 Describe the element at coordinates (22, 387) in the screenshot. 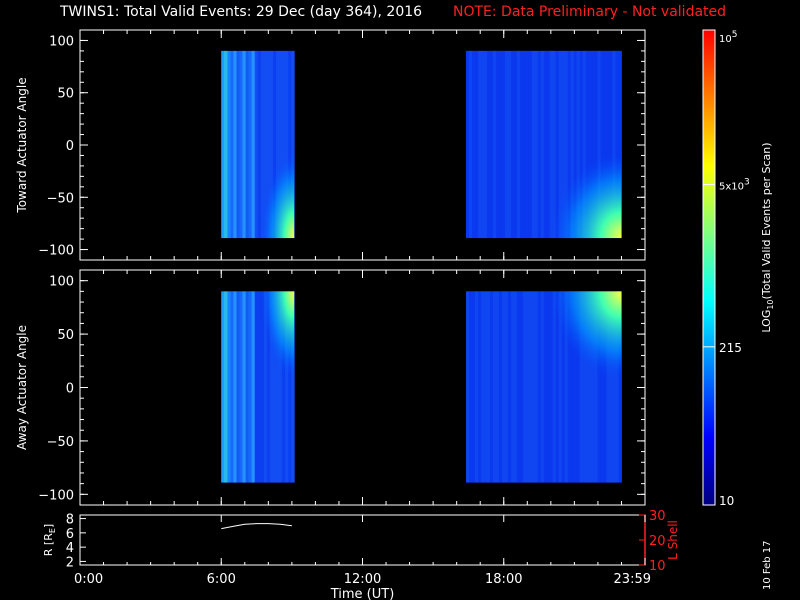

I see `y-axis-label: Away Actuator Angle` at that location.